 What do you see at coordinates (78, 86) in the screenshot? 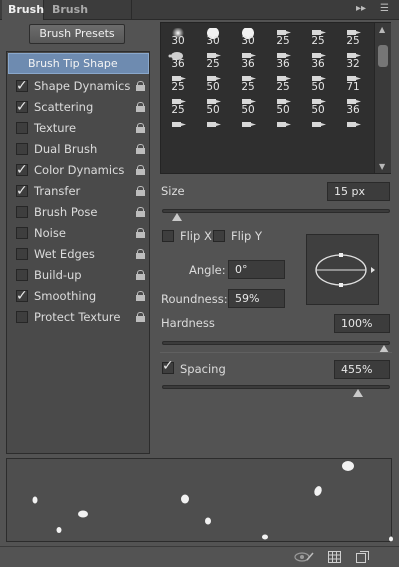
I see `option-shape-dynamics: Shape Dynamics` at bounding box center [78, 86].